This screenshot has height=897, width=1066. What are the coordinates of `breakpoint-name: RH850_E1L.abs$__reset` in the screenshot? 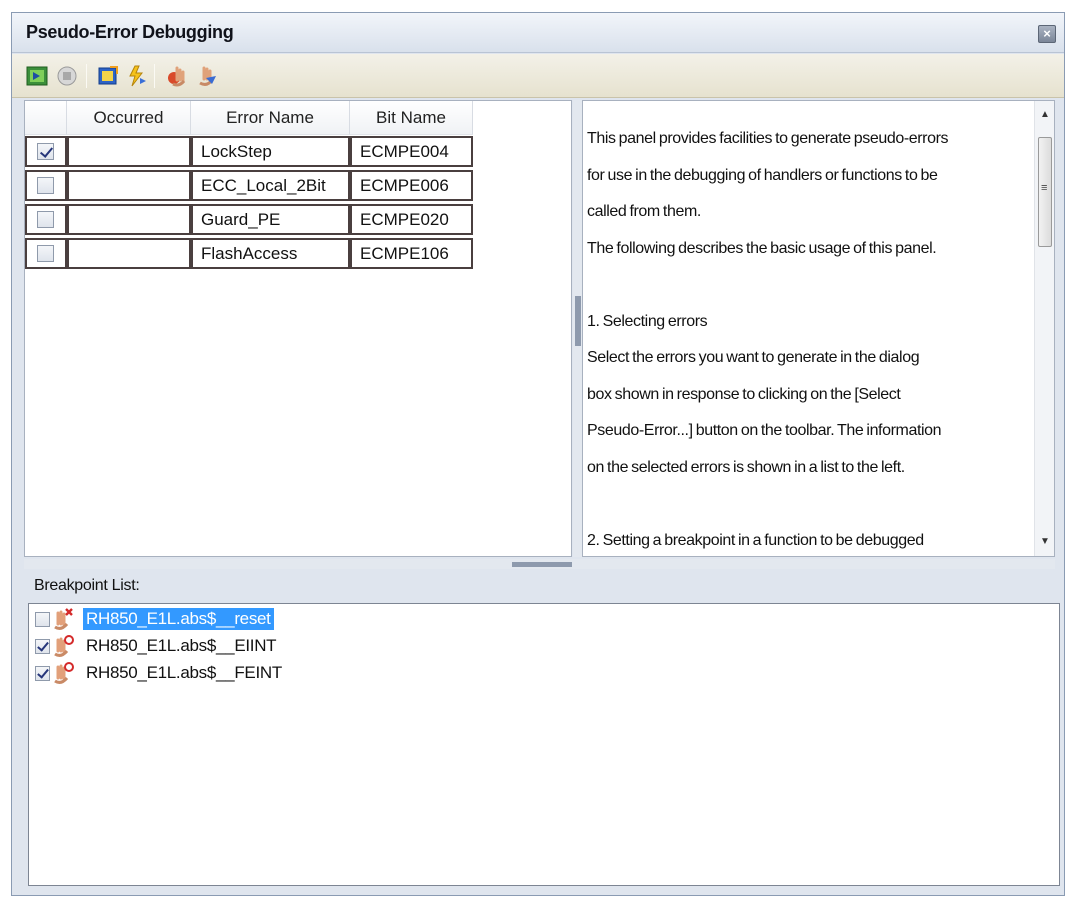 It's located at (178, 619).